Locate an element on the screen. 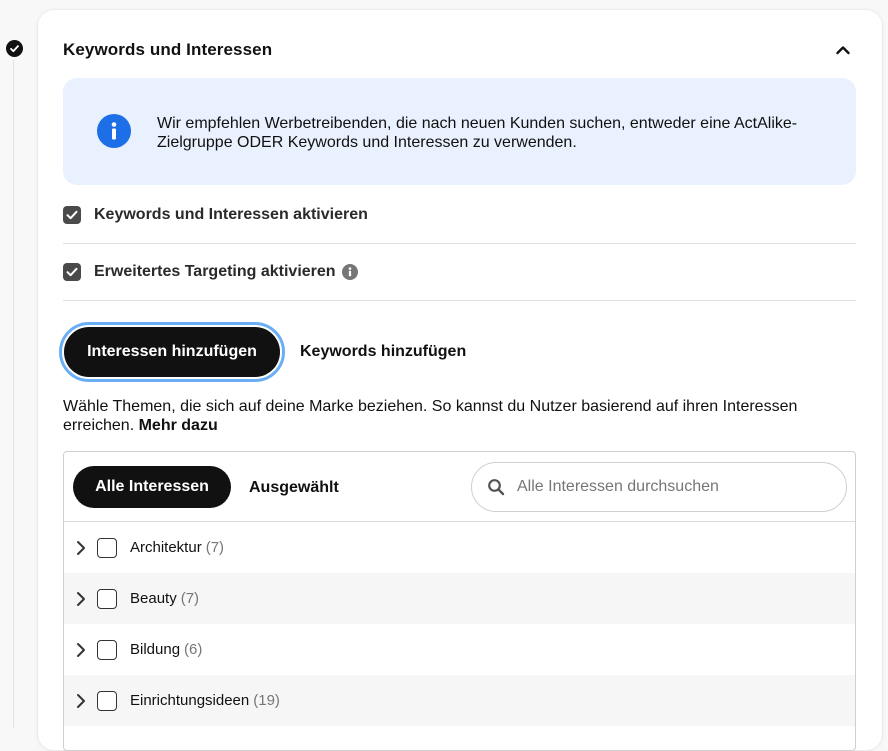 The width and height of the screenshot is (888, 751). enable-expanded-targeting-row: Erweitertes Targeting aktivieren is located at coordinates (459, 272).